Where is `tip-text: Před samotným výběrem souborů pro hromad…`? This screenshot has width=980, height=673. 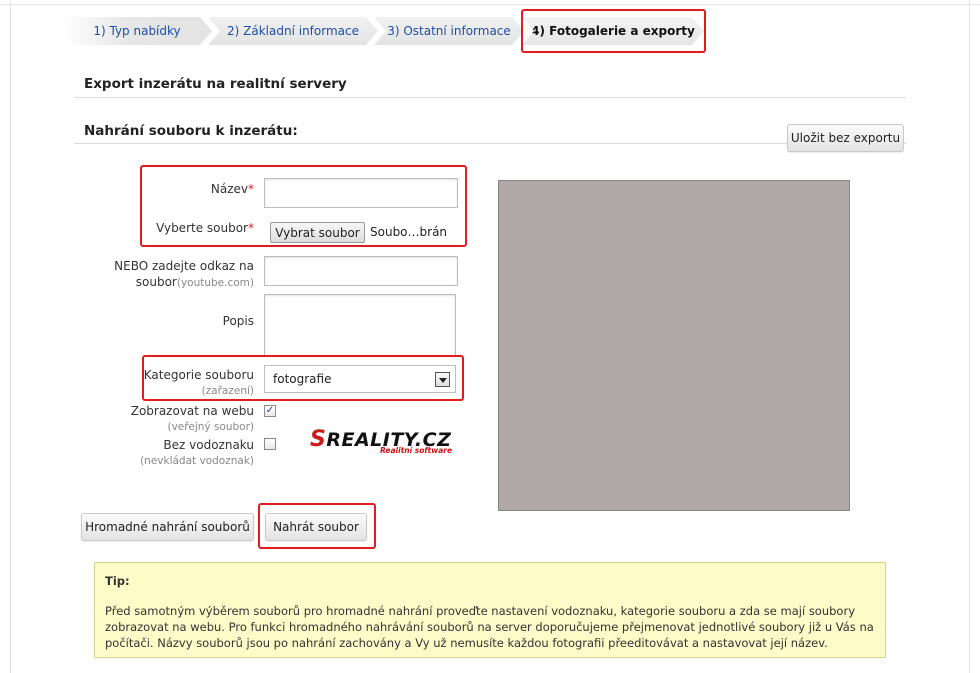
tip-text: Před samotným výběrem souborů pro hromad… is located at coordinates (489, 627).